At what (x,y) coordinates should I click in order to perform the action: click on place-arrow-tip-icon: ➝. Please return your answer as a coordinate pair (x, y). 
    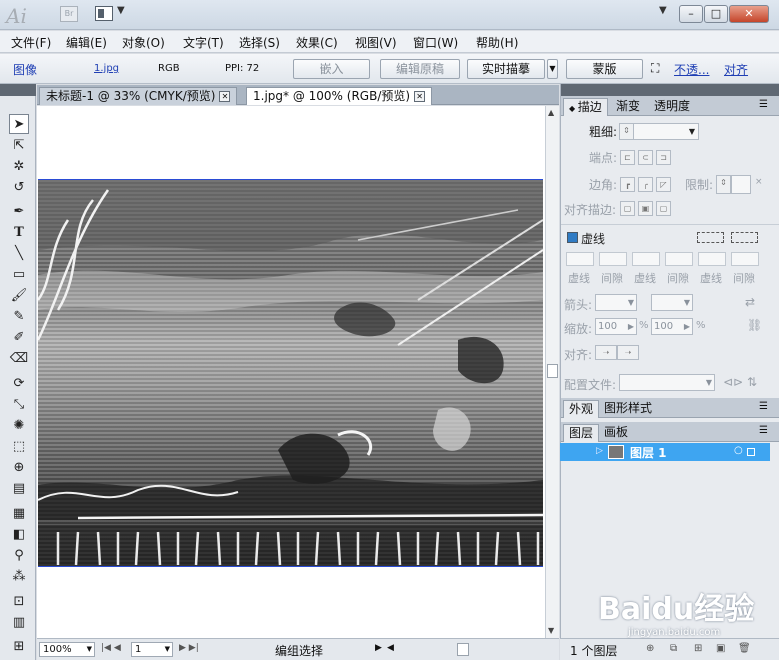
    Looking at the image, I should click on (628, 352).